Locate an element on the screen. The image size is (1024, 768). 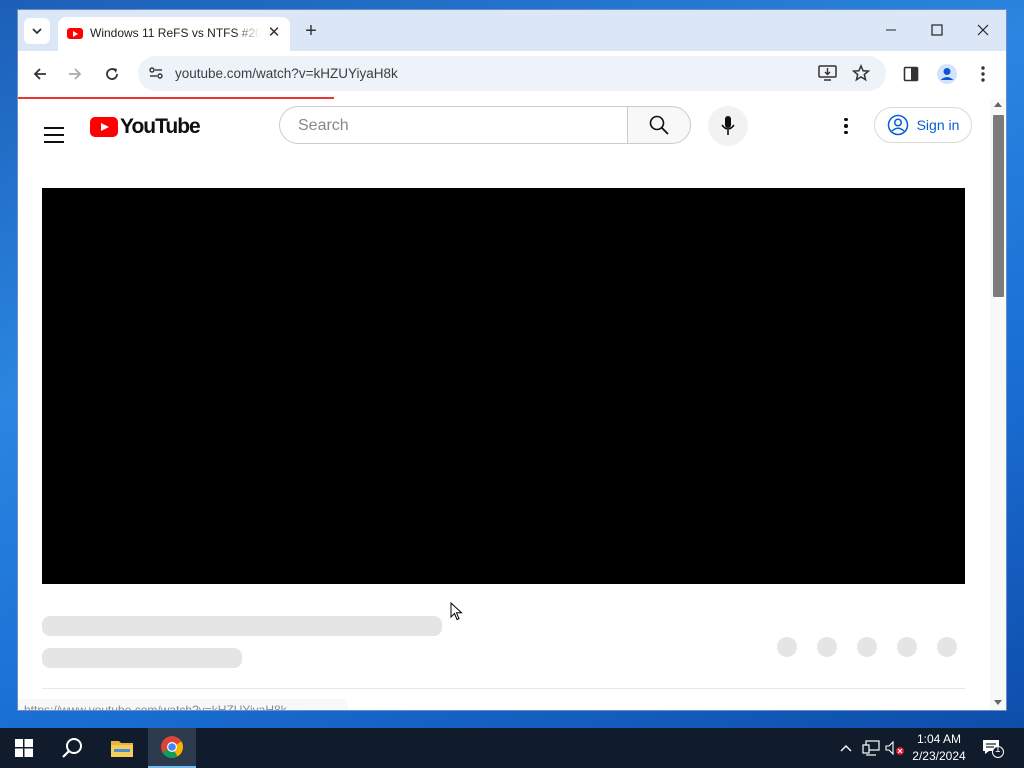
minimize-icon is located at coordinates (891, 30).